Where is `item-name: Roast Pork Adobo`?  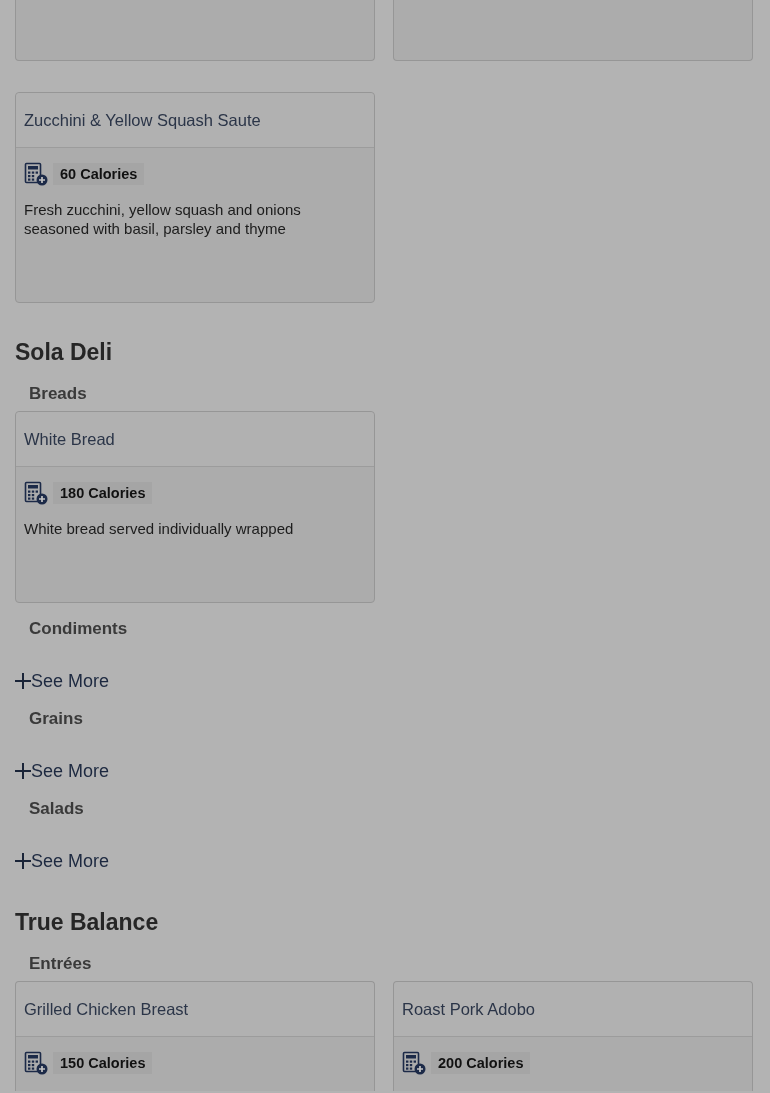 item-name: Roast Pork Adobo is located at coordinates (468, 1009).